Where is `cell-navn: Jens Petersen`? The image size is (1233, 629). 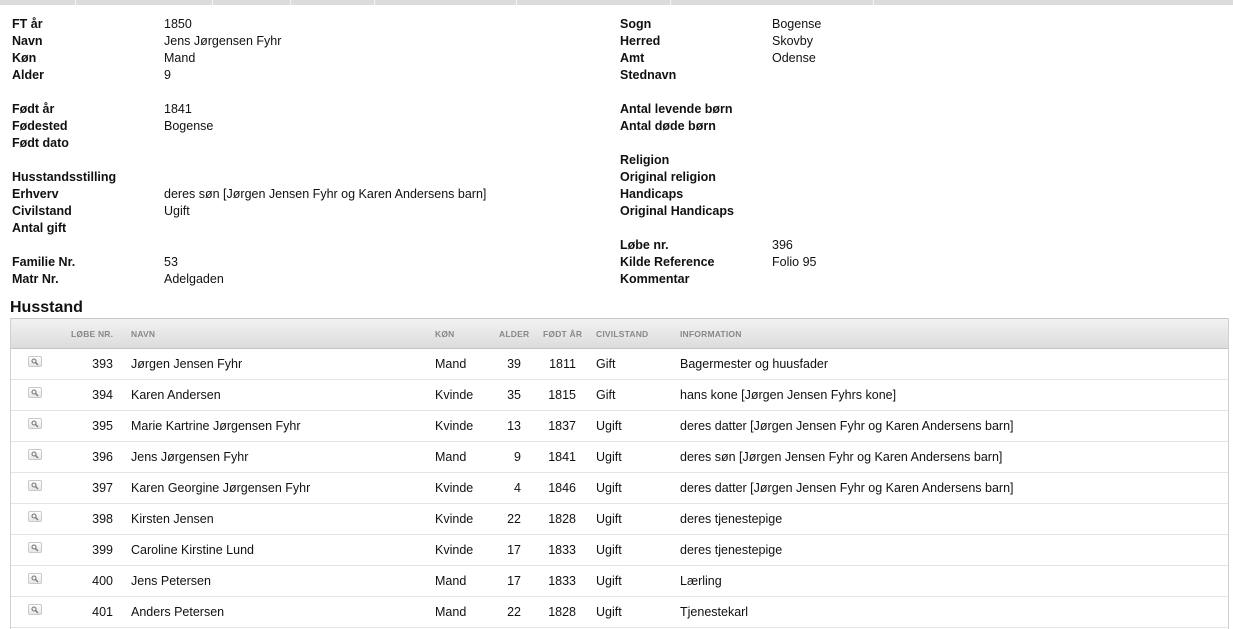
cell-navn: Jens Petersen is located at coordinates (171, 581).